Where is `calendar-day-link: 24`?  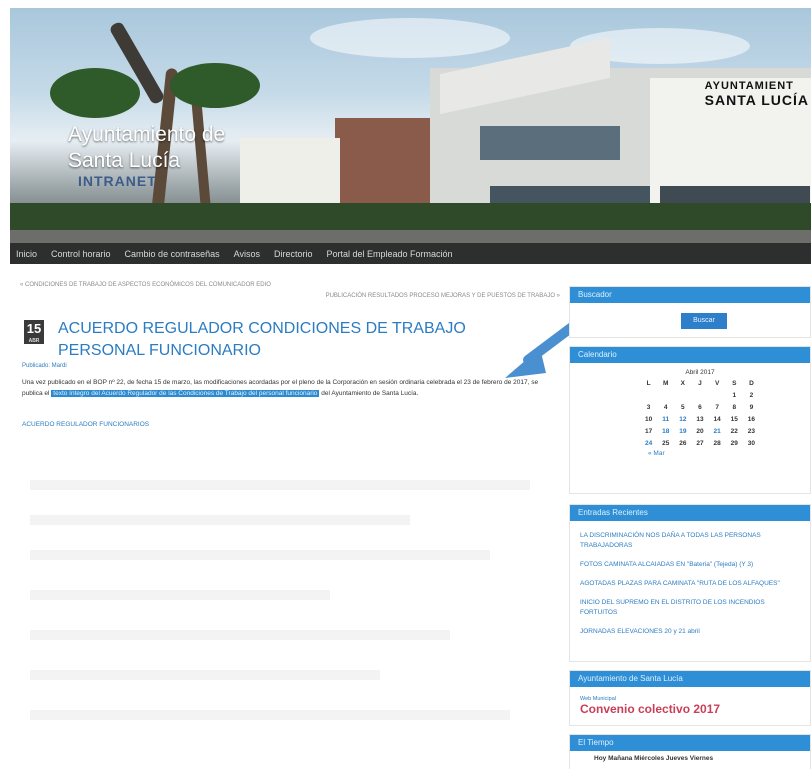 calendar-day-link: 24 is located at coordinates (648, 443).